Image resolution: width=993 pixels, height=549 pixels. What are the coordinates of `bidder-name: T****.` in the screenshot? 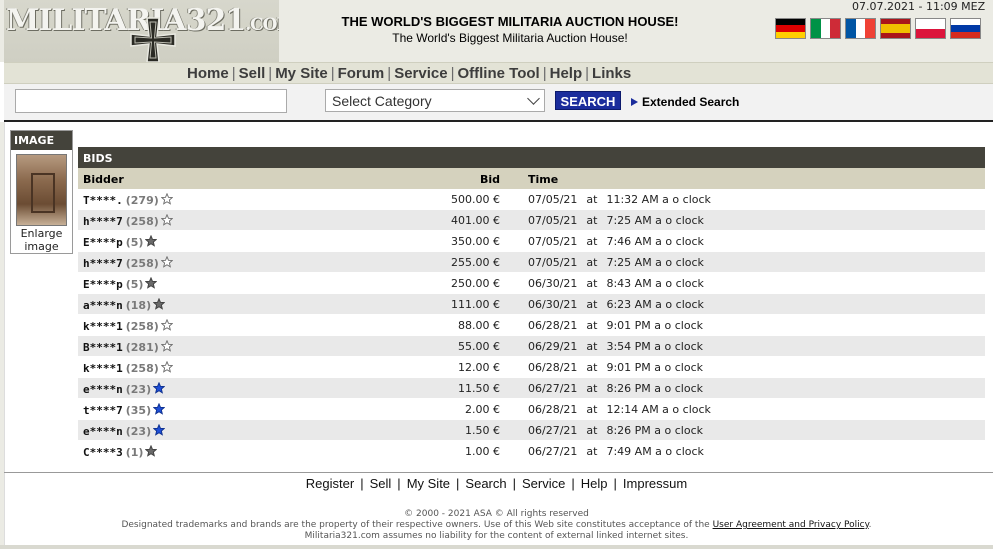 It's located at (103, 200).